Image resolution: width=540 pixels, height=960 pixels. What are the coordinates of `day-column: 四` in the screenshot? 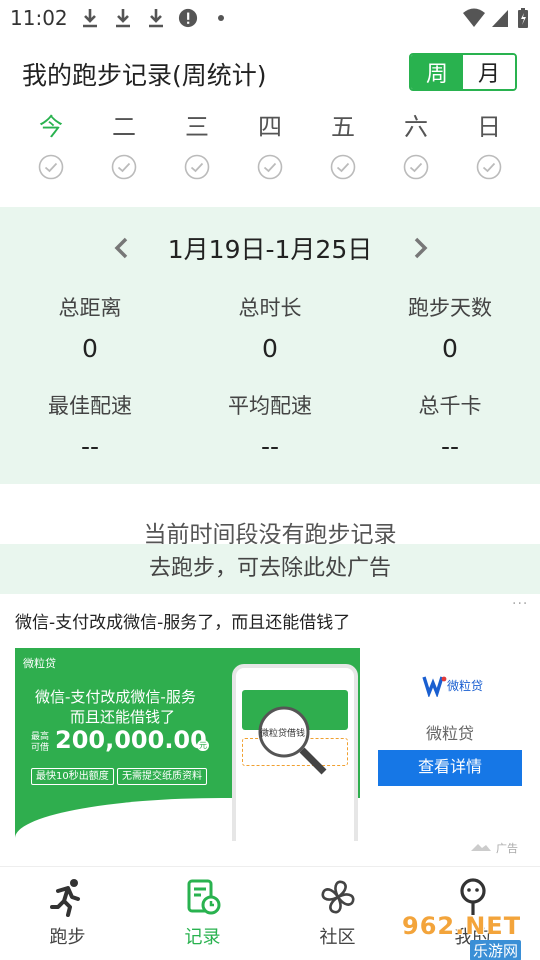 It's located at (270, 146).